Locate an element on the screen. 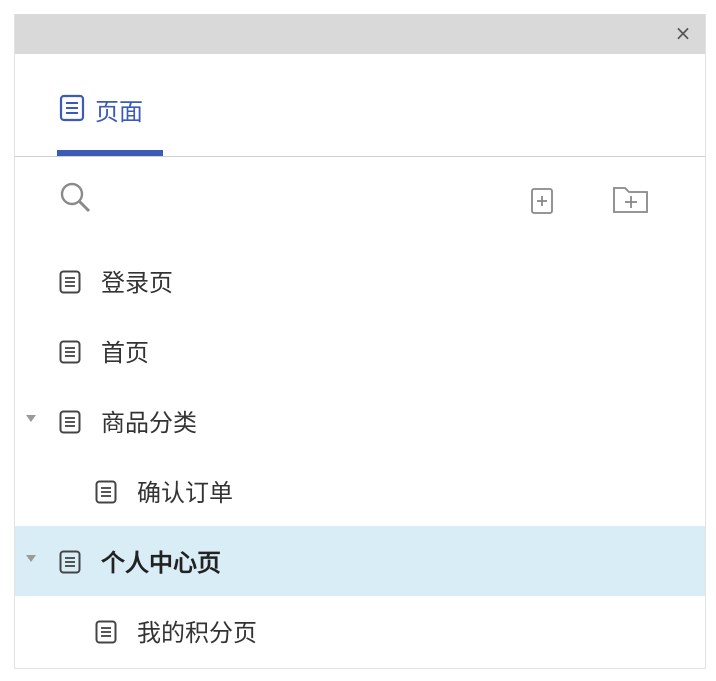 The height and width of the screenshot is (681, 716). tree-item-confirm-order: 确认订单 is located at coordinates (360, 491).